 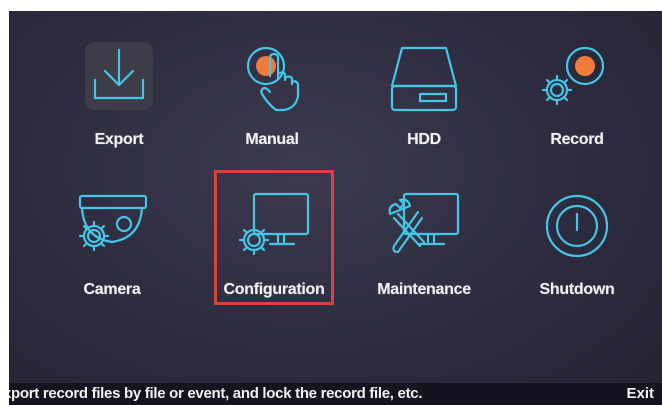 What do you see at coordinates (112, 228) in the screenshot?
I see `camera-icon` at bounding box center [112, 228].